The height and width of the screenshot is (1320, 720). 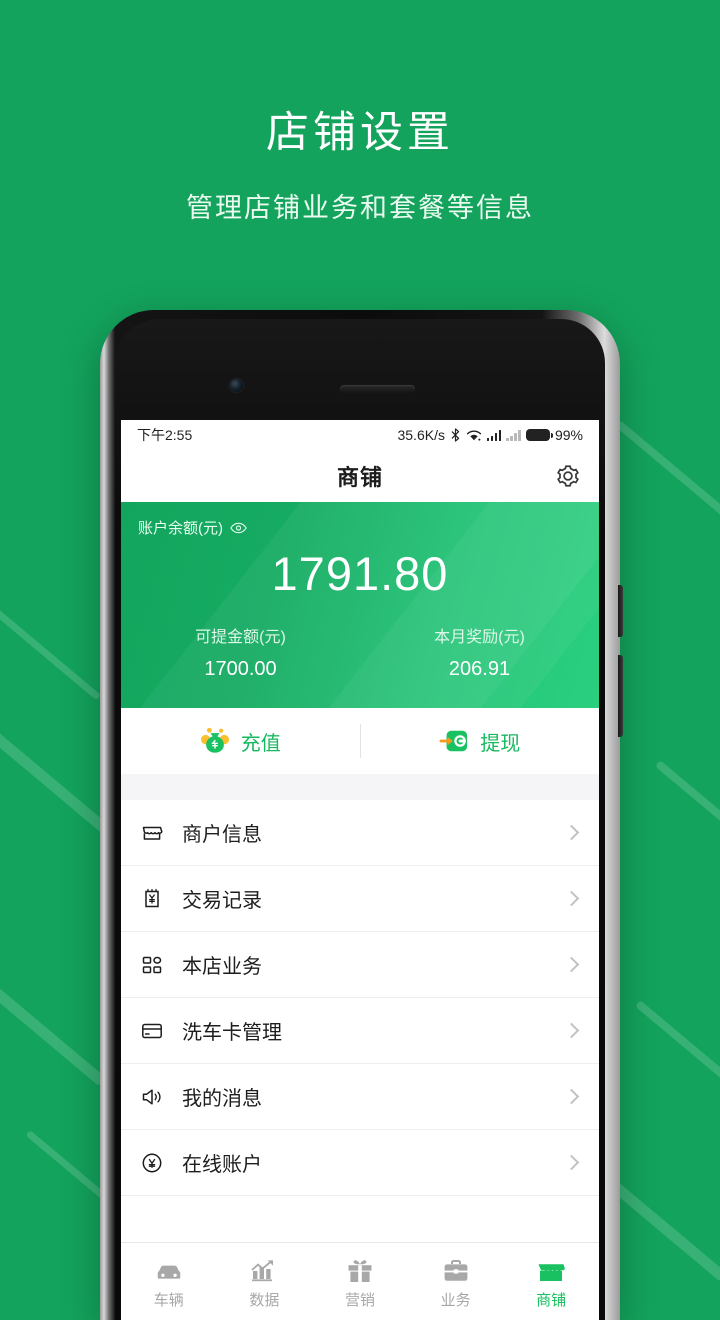 I want to click on status-bar: 下午2:55 35.6K/s 99%, so click(x=360, y=435).